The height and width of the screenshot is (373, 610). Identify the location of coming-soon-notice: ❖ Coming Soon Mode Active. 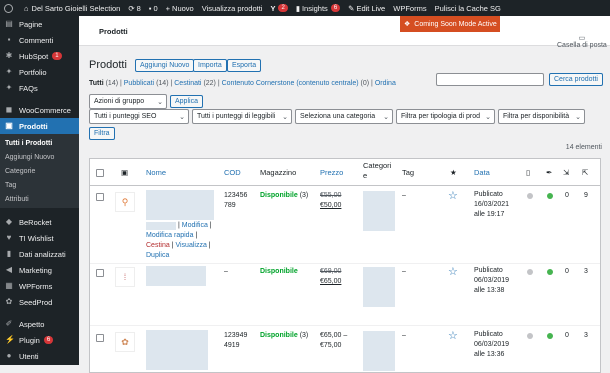
(450, 24).